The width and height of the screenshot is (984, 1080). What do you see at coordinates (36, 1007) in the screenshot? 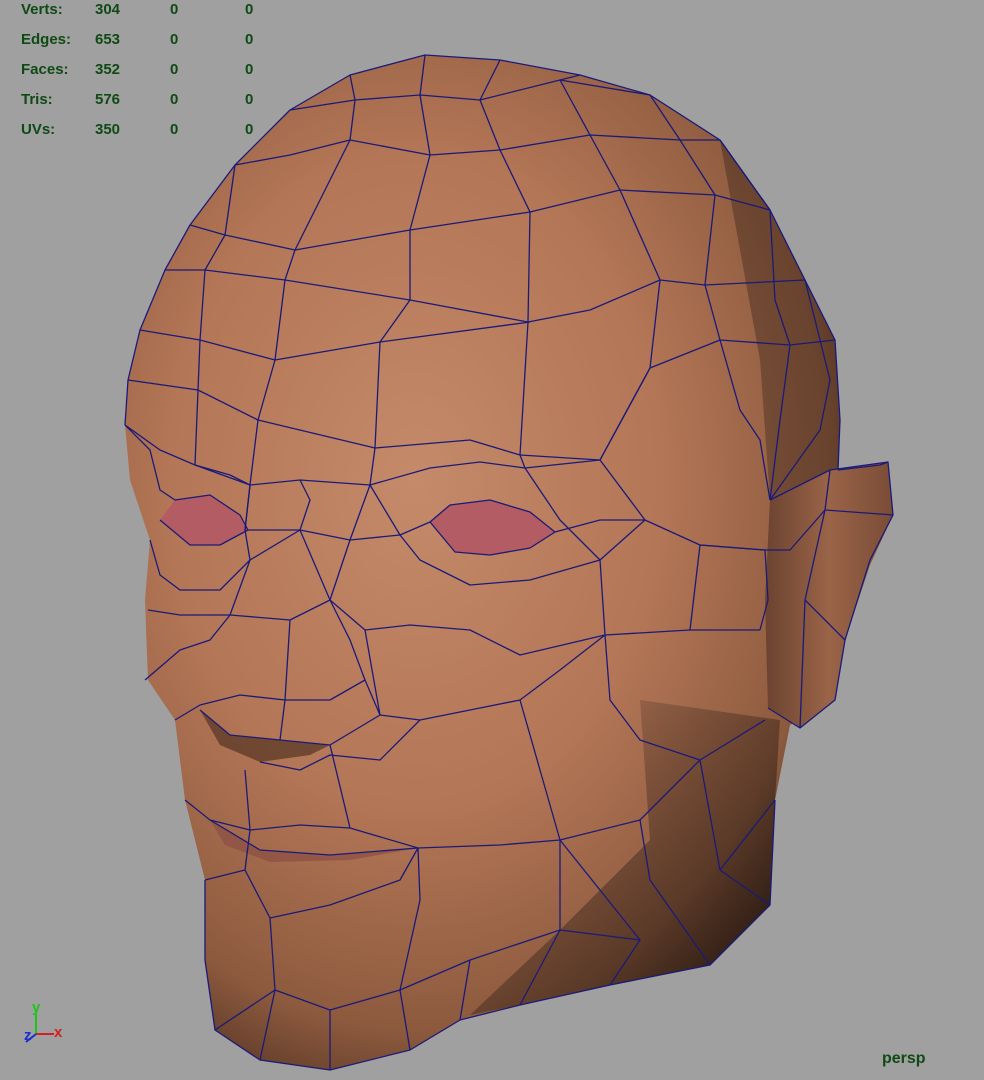
I see `axis-y-label: y` at bounding box center [36, 1007].